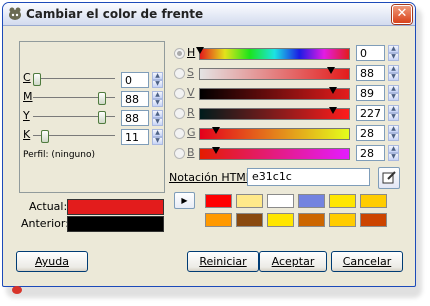 This screenshot has height=306, width=430. I want to click on radio-v, so click(179, 93).